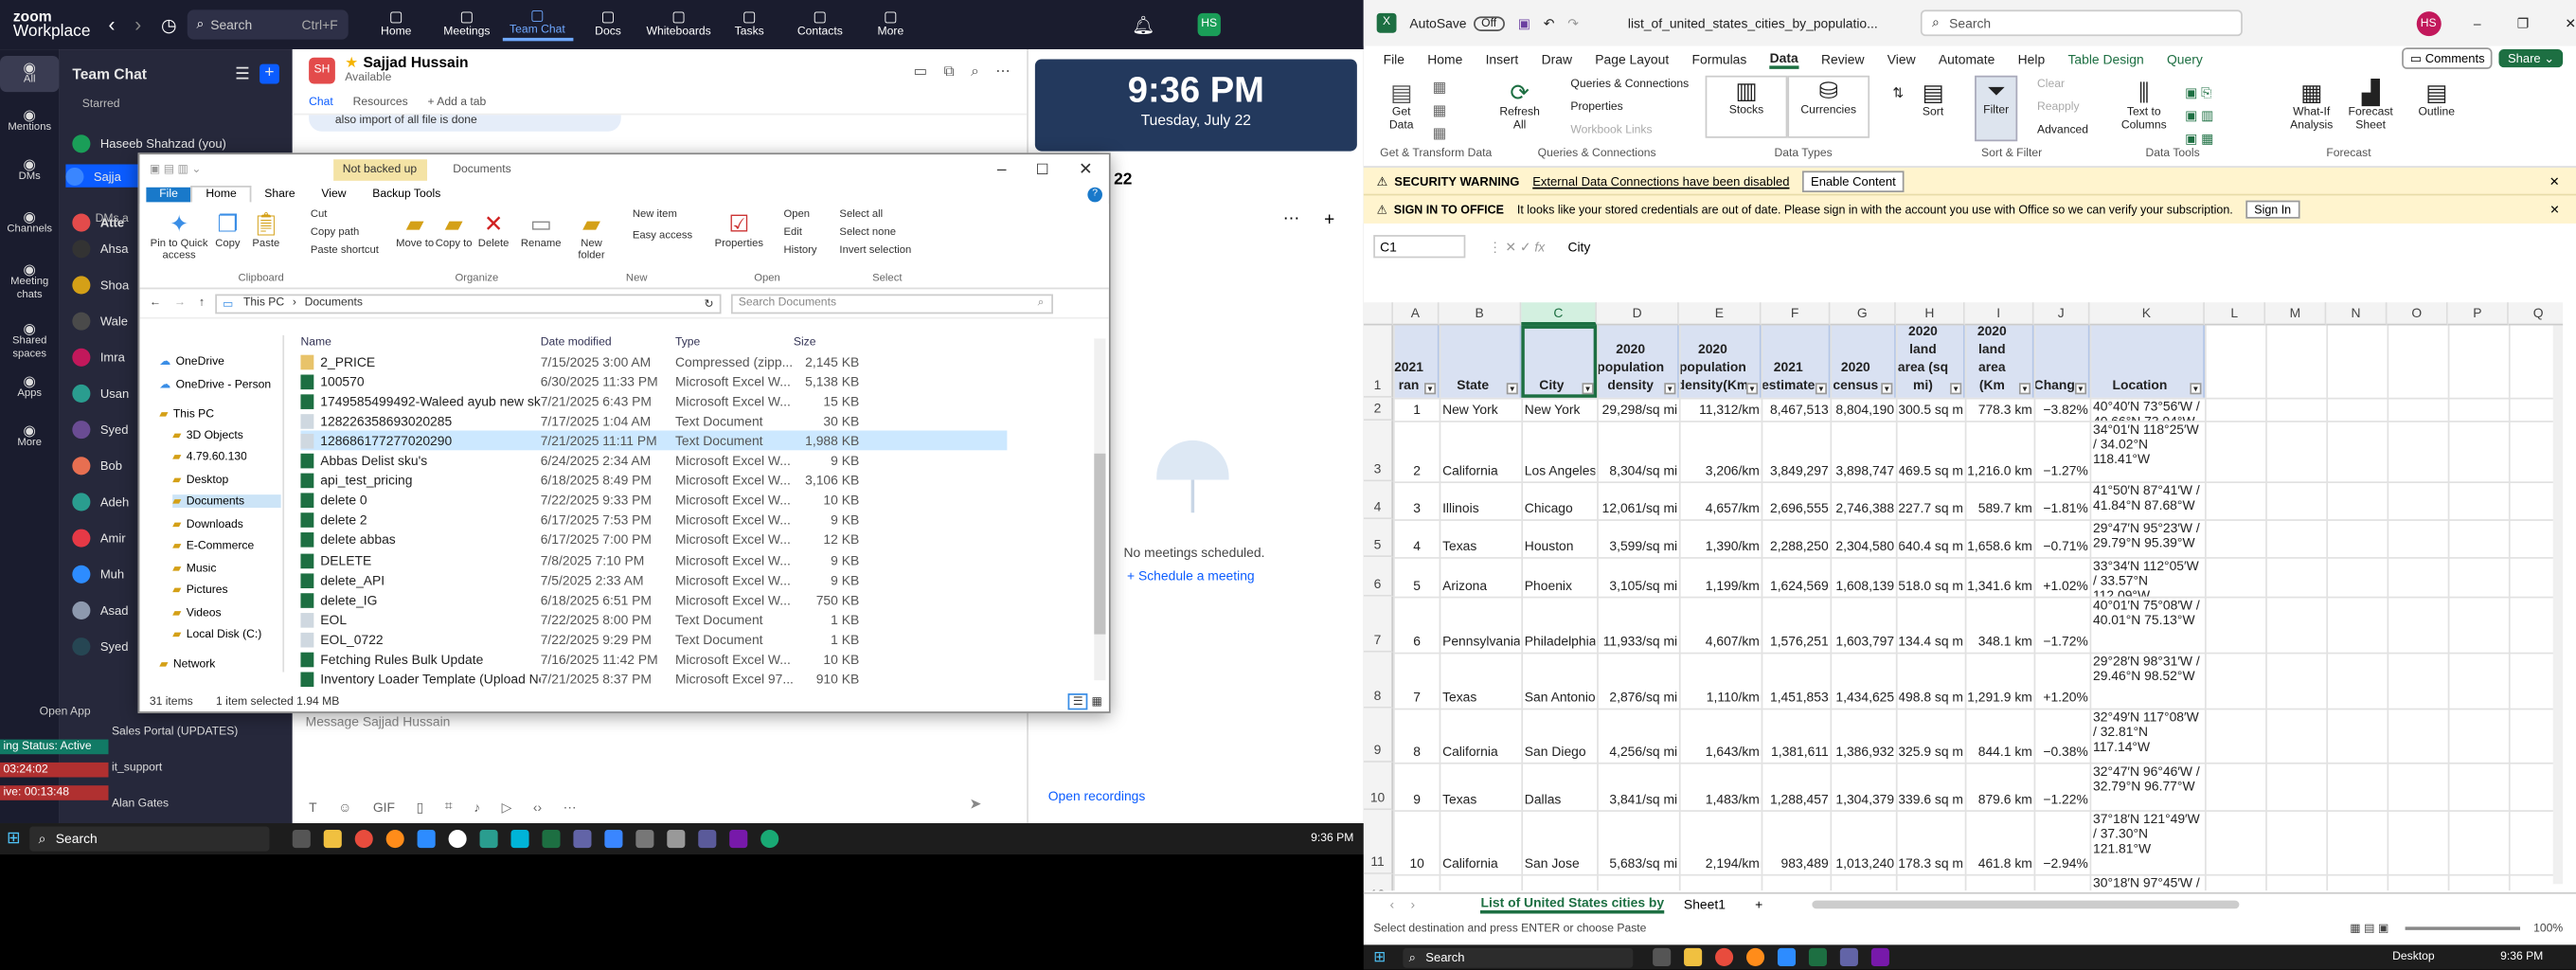 The width and height of the screenshot is (2576, 970). Describe the element at coordinates (179, 143) in the screenshot. I see `contact-item: Haseeb Shahzad (you)` at that location.